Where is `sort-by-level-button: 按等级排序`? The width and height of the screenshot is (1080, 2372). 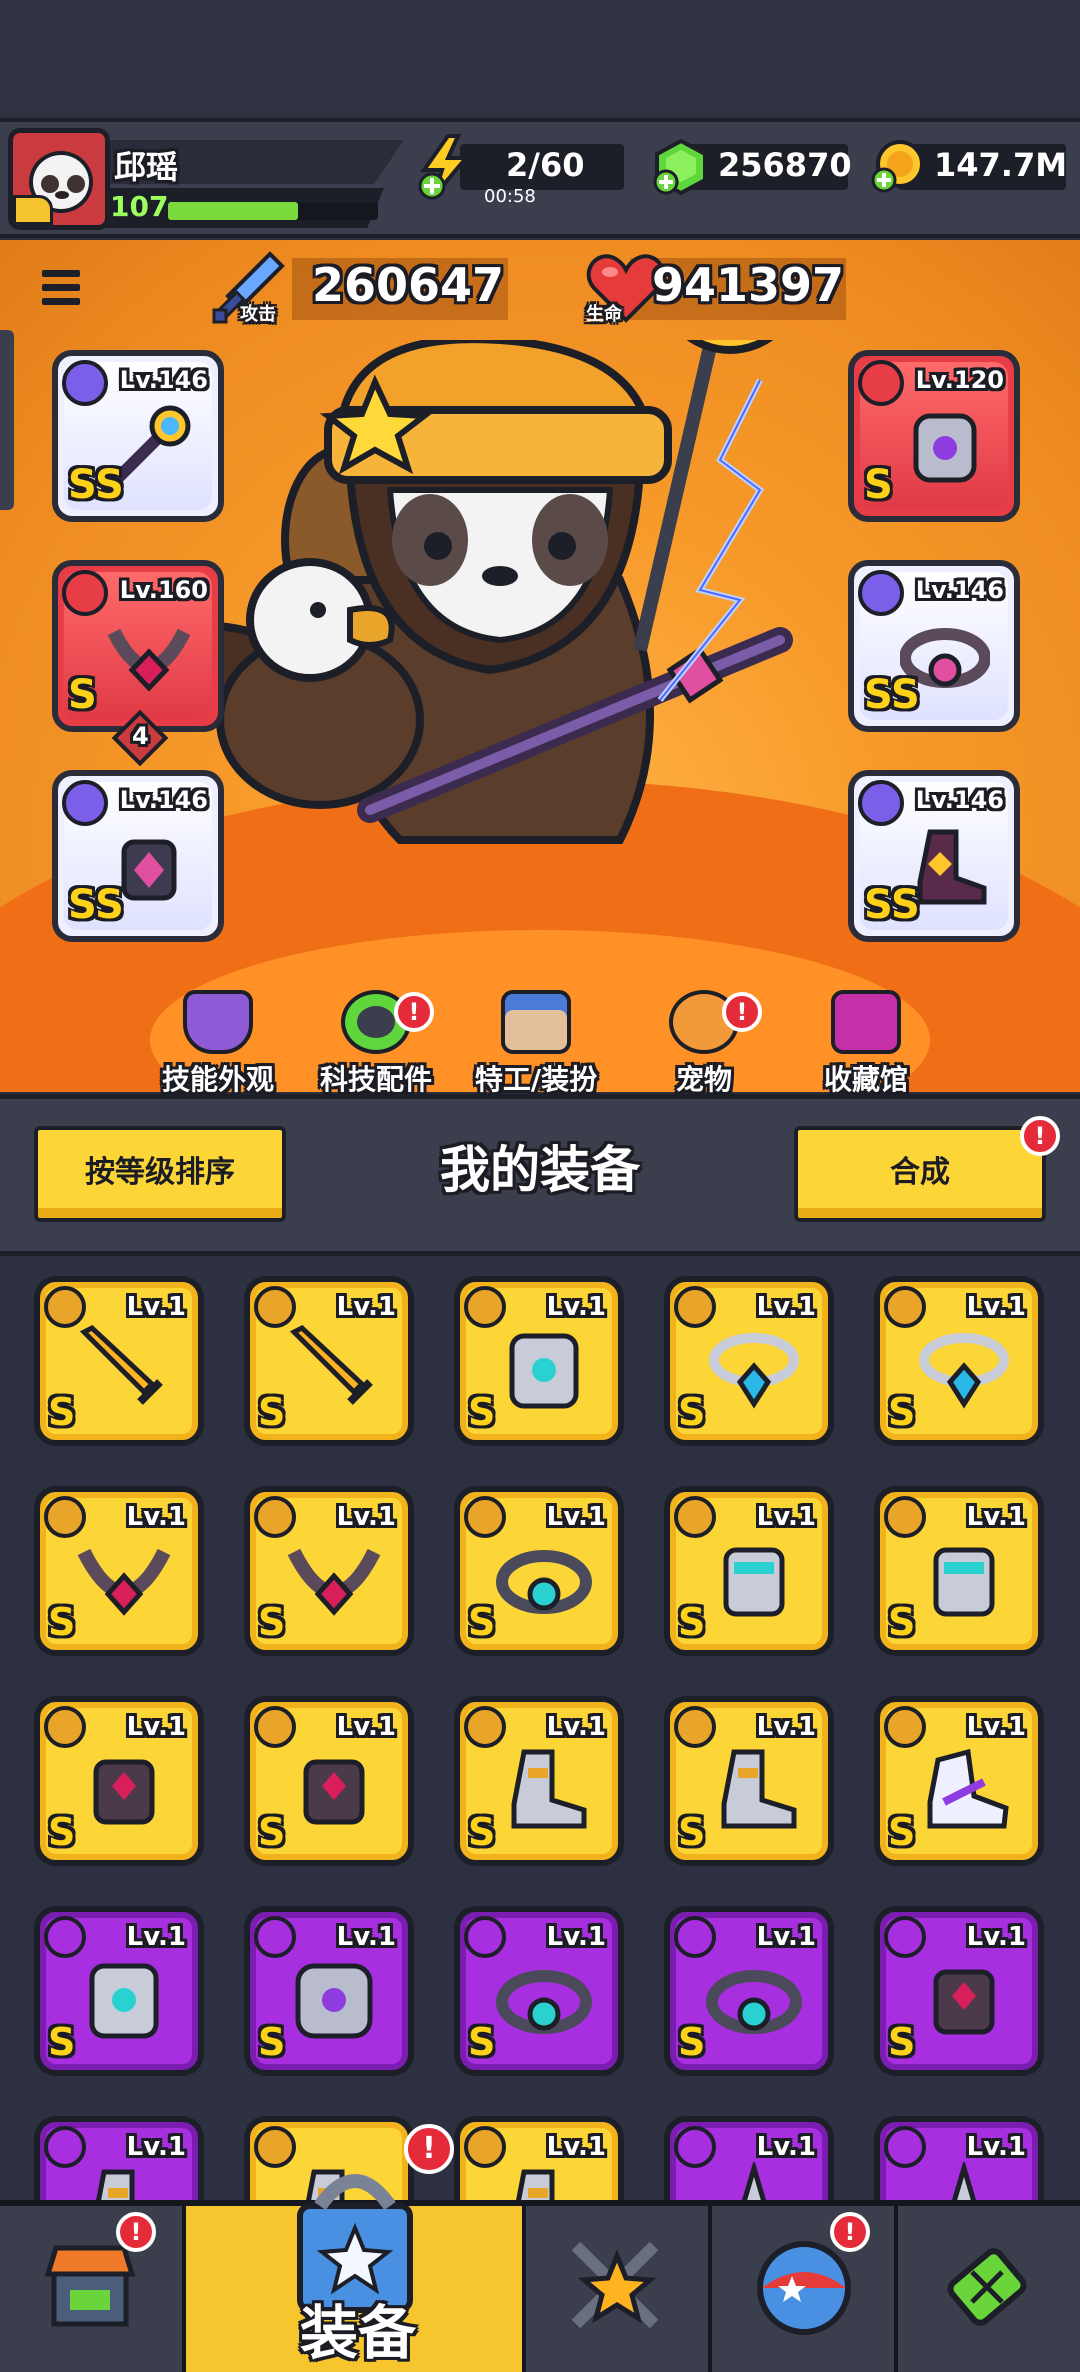 sort-by-level-button: 按等级排序 is located at coordinates (160, 1174).